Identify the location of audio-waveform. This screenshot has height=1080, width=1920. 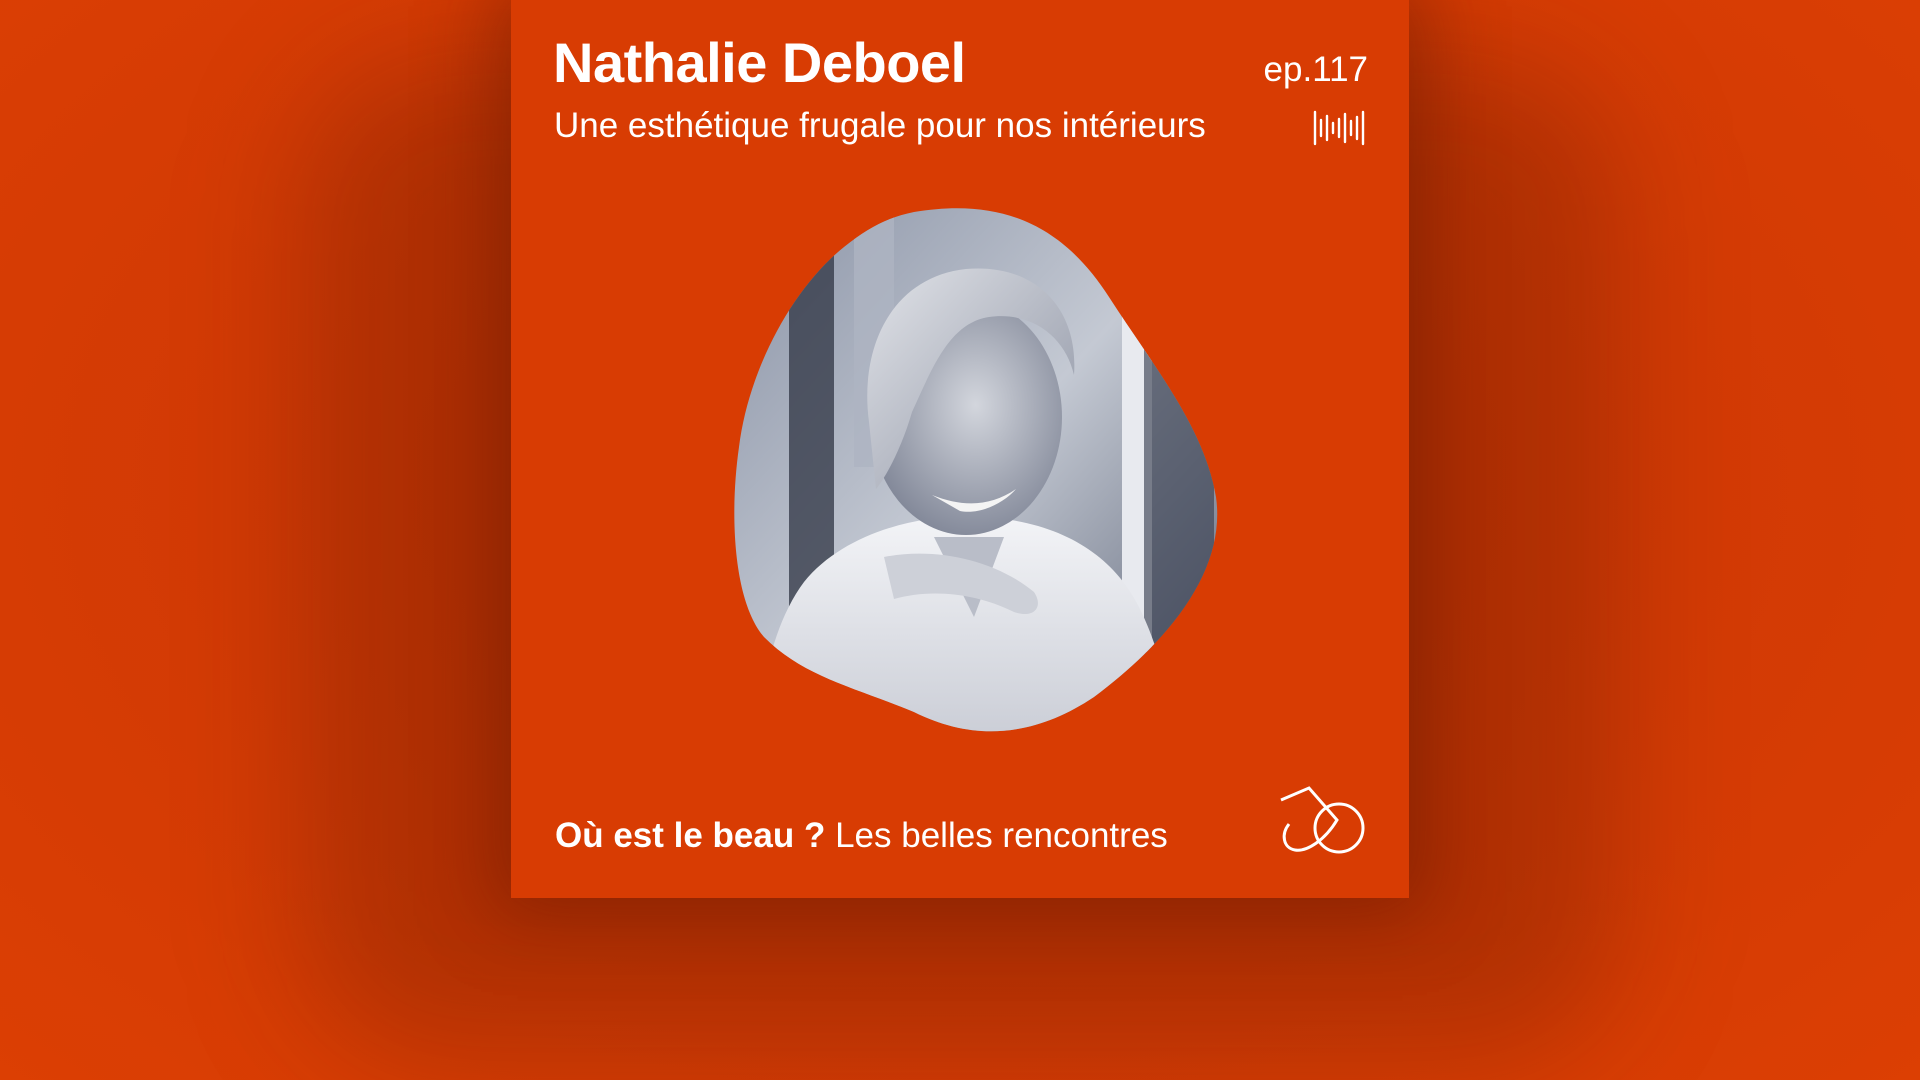
(960, 933).